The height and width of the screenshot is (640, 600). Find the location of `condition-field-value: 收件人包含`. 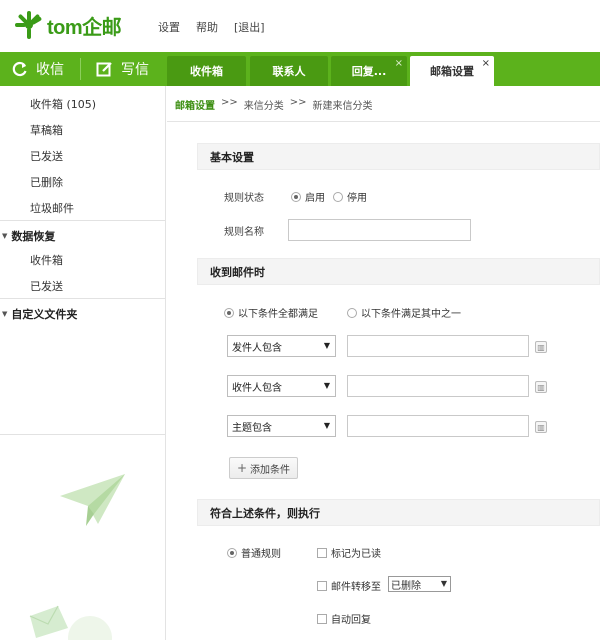

condition-field-value: 收件人包含 is located at coordinates (257, 388).